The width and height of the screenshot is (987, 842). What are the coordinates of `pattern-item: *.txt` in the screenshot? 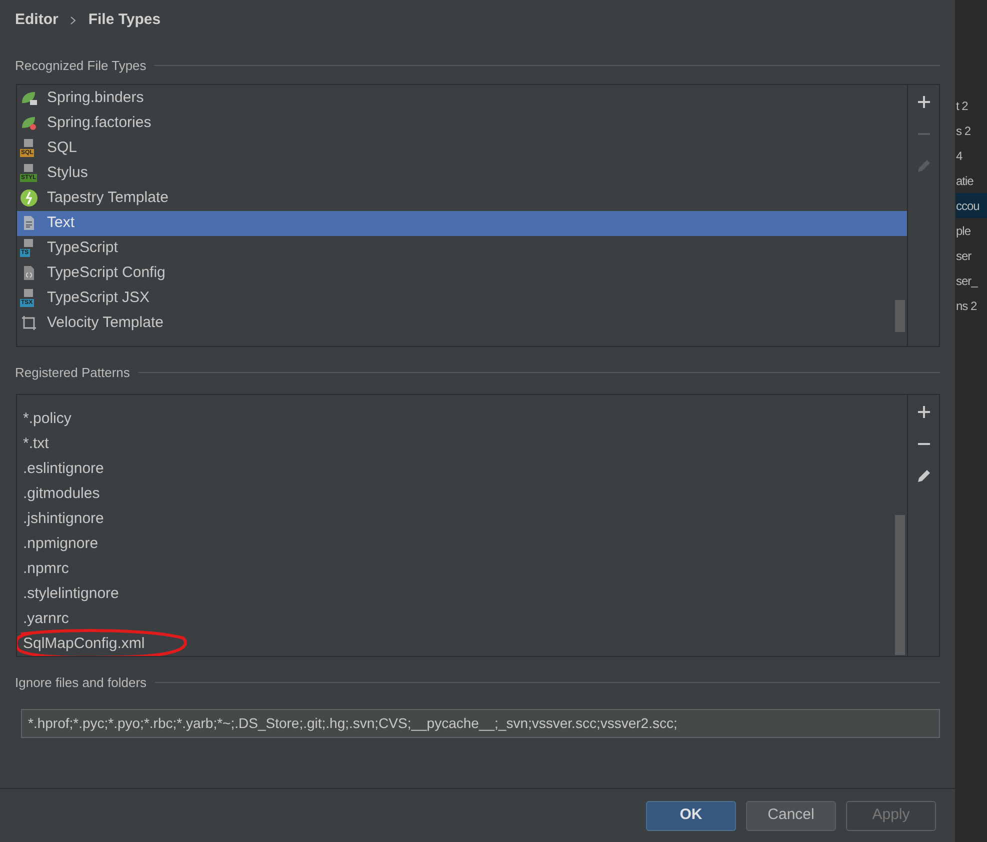 It's located at (36, 444).